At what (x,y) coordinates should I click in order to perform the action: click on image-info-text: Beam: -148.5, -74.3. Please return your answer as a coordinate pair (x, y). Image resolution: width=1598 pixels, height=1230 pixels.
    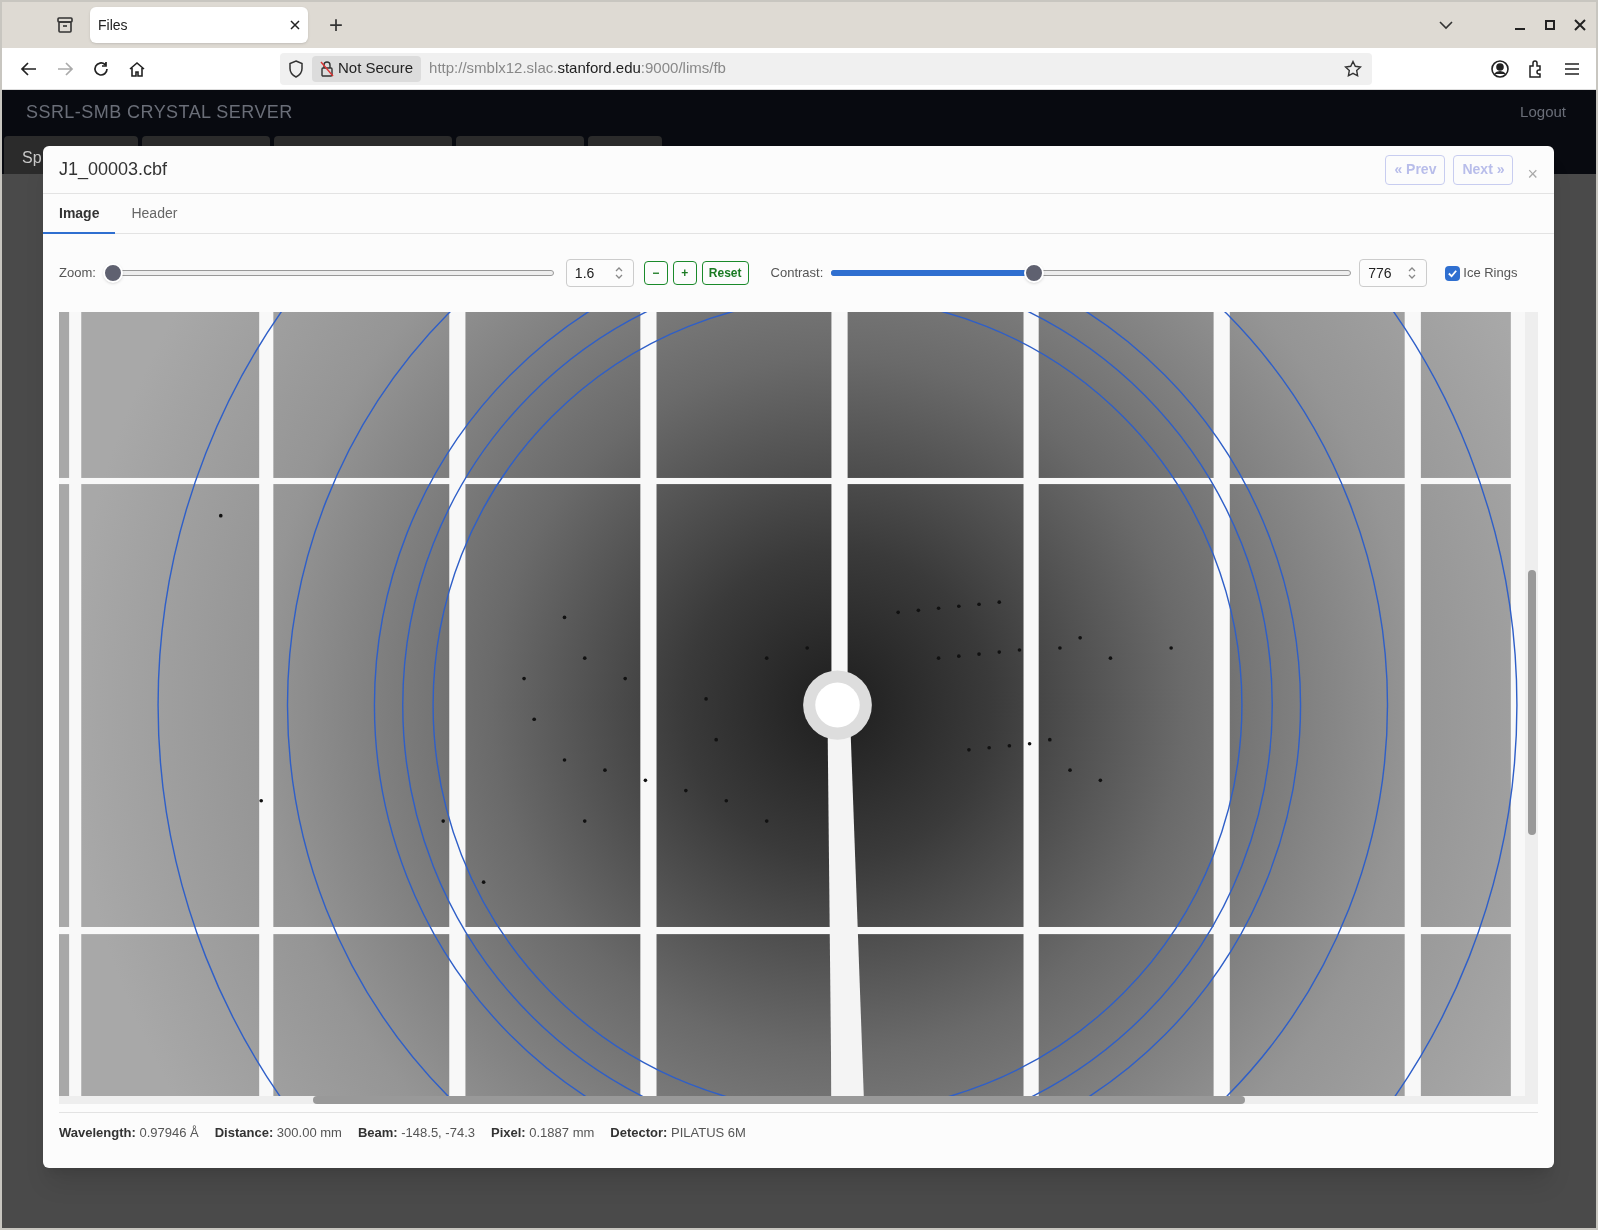
    Looking at the image, I should click on (416, 1132).